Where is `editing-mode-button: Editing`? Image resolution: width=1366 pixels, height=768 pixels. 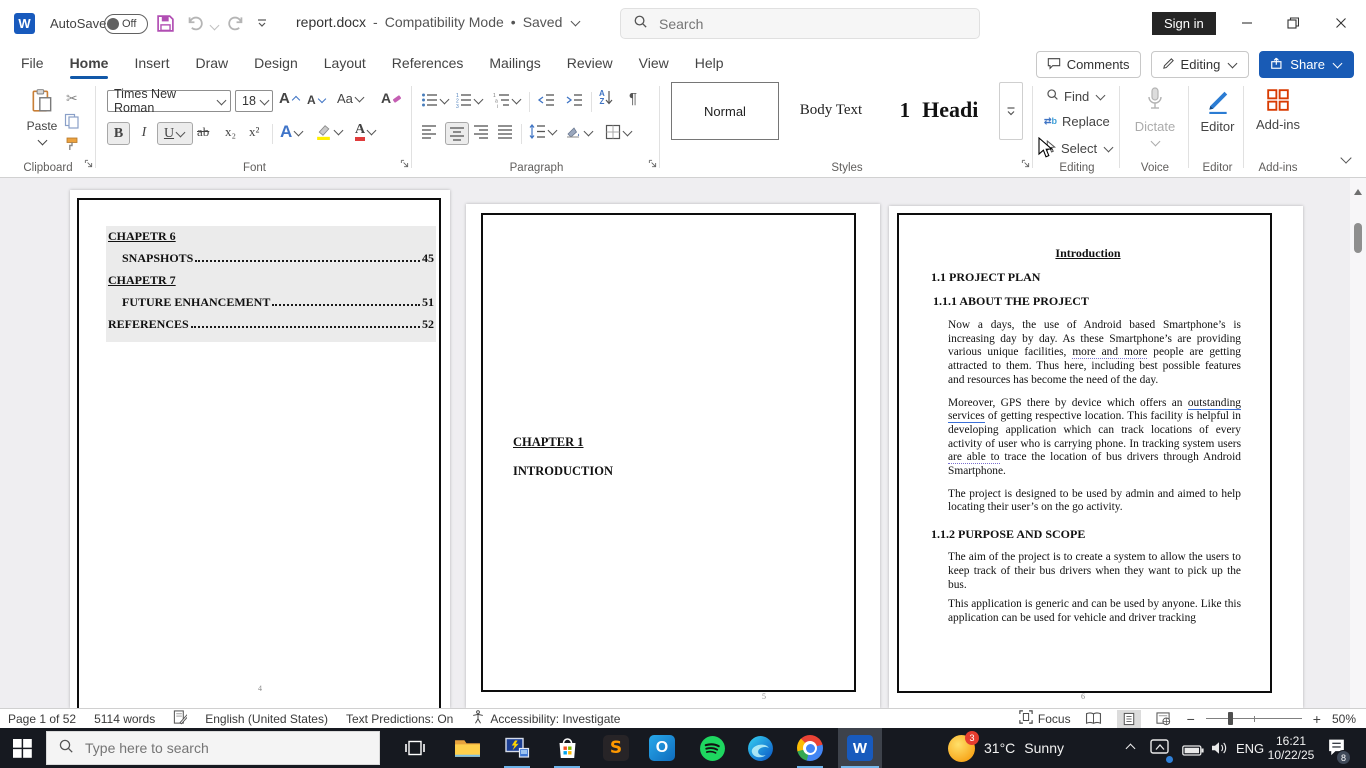
editing-mode-button: Editing is located at coordinates (1200, 64).